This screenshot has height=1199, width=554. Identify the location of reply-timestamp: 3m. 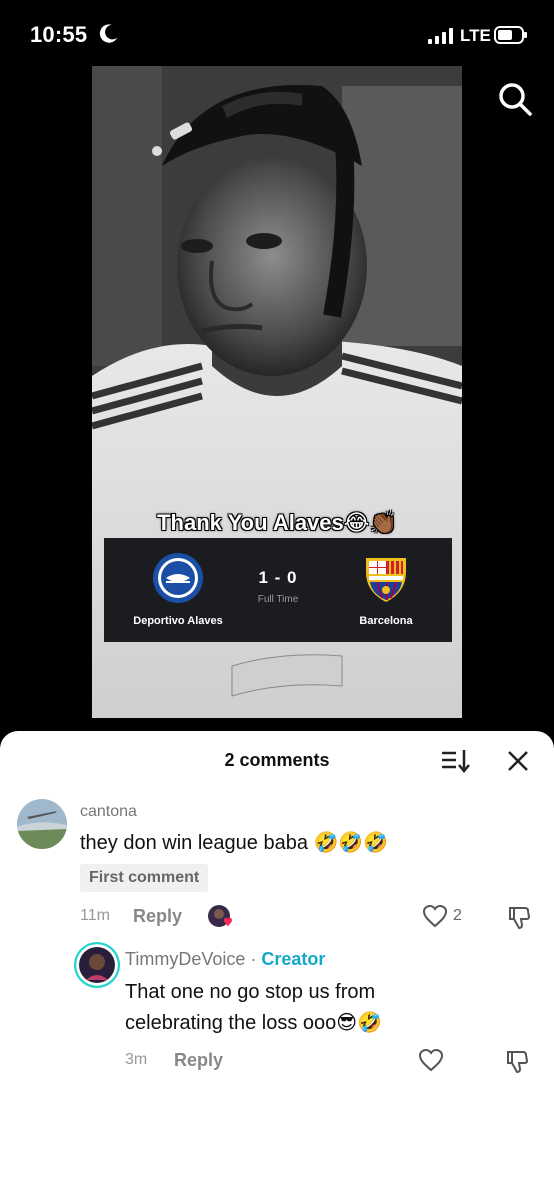
(136, 1059).